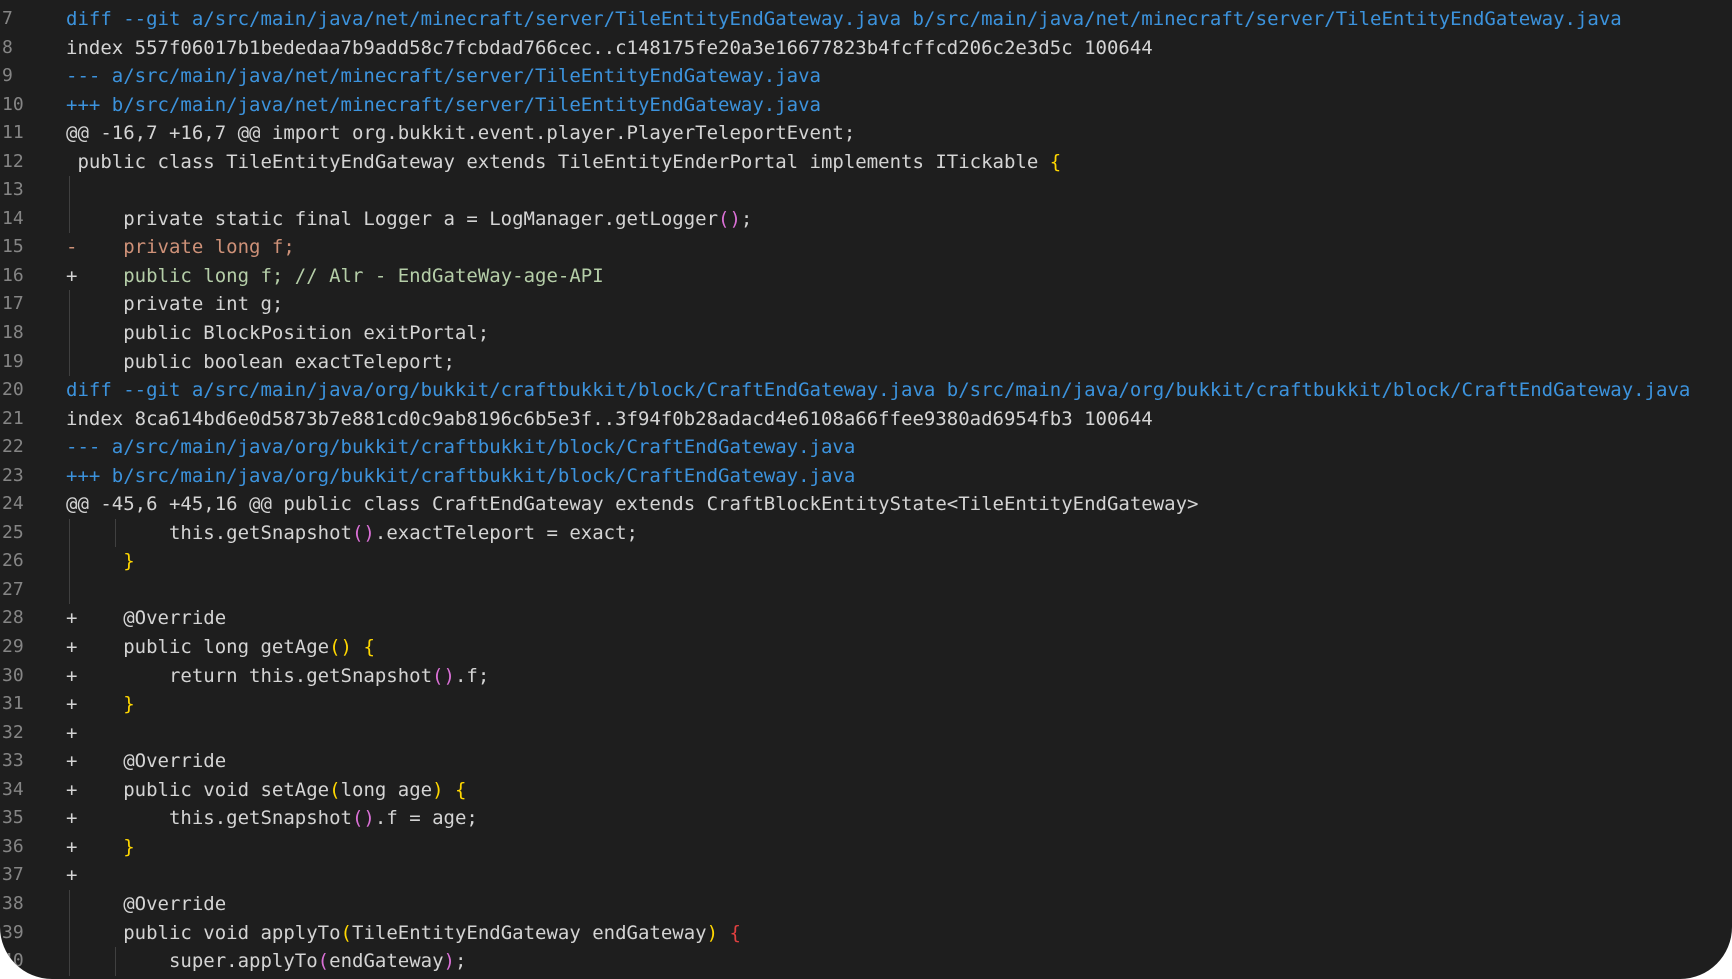 Image resolution: width=1732 pixels, height=979 pixels. Describe the element at coordinates (13, 361) in the screenshot. I see `line-number: 19` at that location.